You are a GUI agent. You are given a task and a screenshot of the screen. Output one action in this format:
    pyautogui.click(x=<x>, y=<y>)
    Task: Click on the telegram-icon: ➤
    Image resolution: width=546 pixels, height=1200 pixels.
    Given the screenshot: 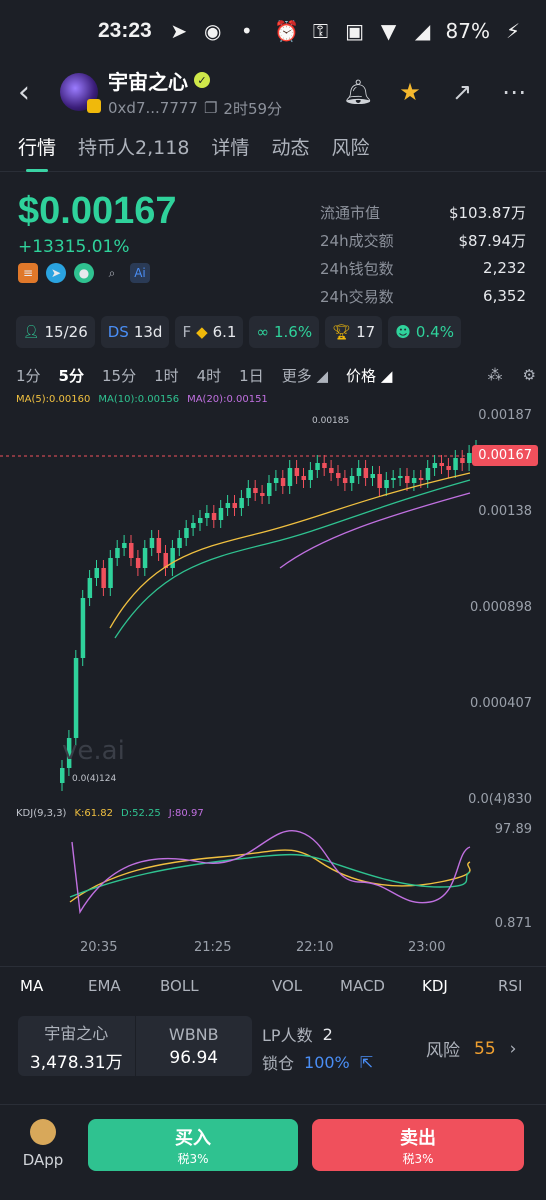 What is the action you would take?
    pyautogui.click(x=56, y=273)
    